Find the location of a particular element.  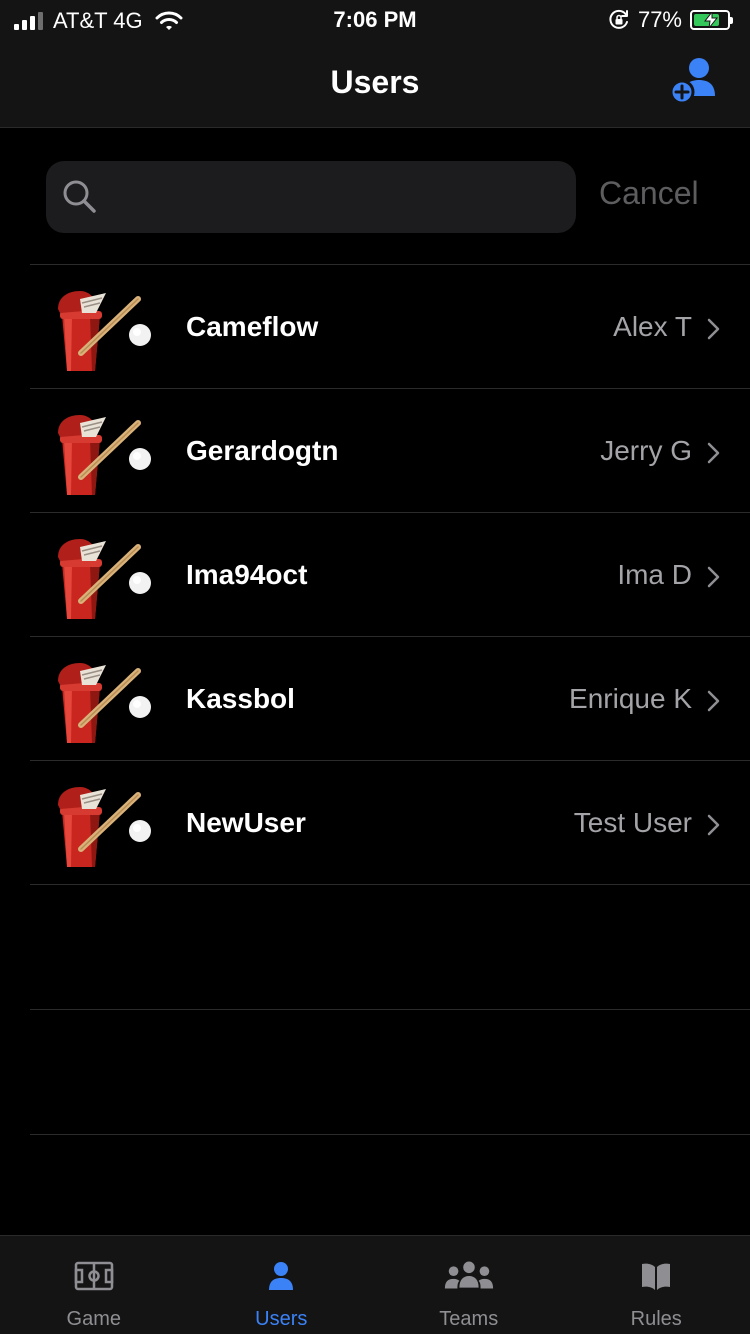

add-user-button is located at coordinates (695, 81).